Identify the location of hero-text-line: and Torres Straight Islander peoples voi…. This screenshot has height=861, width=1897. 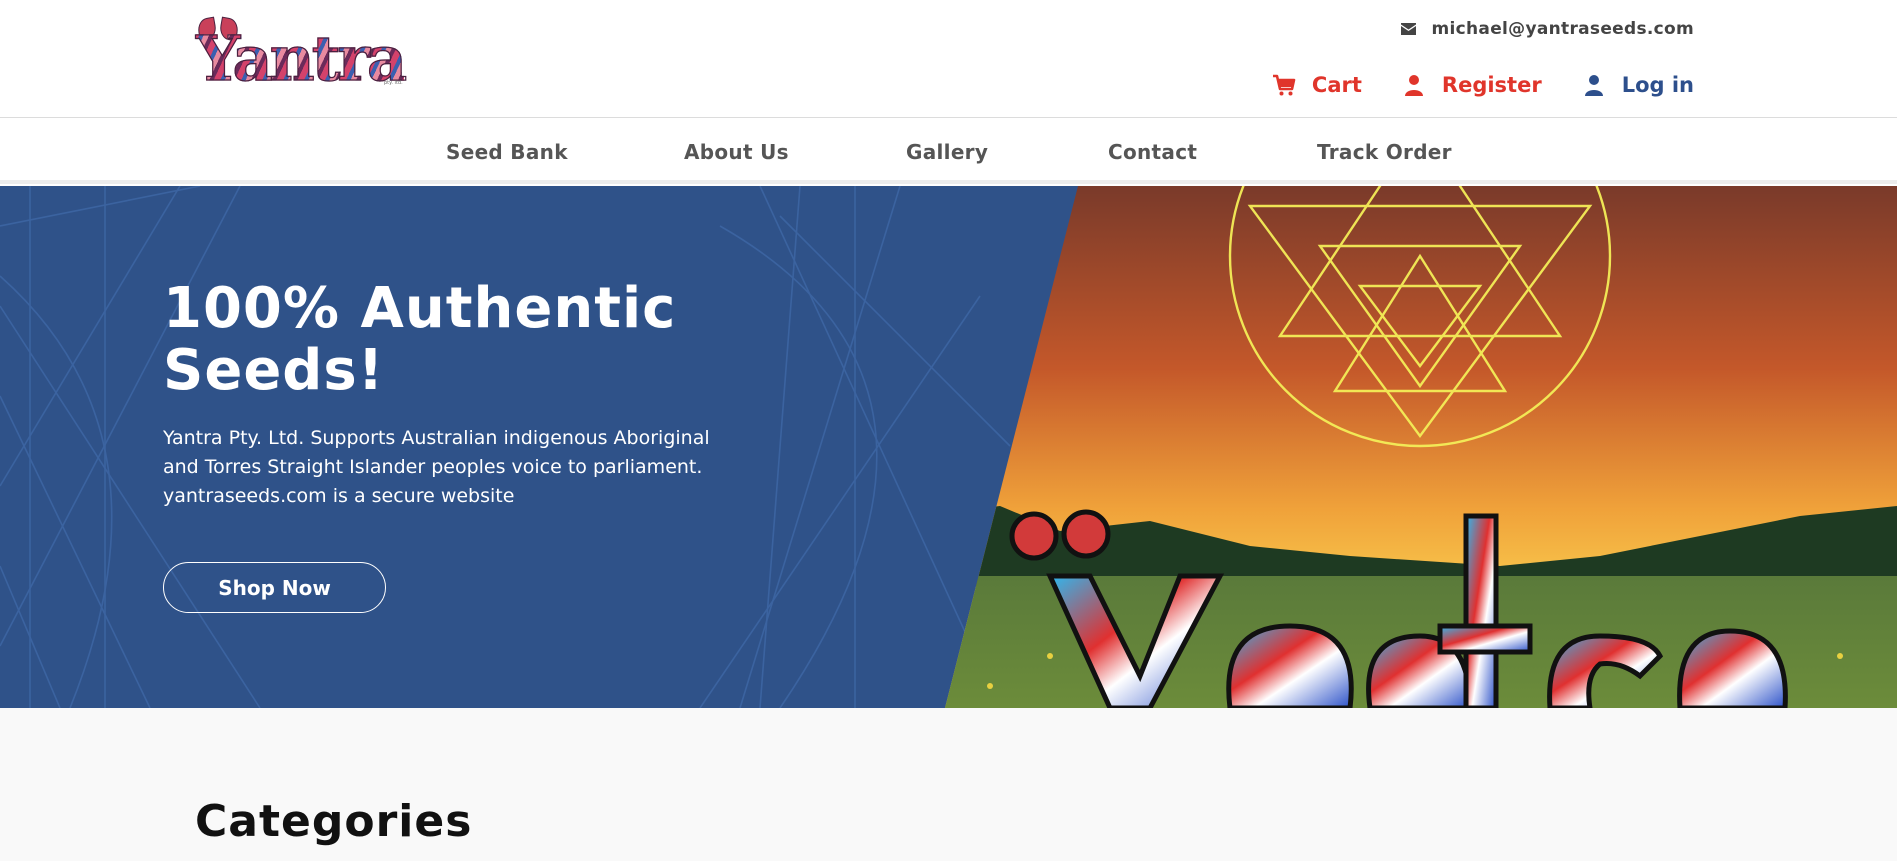
(433, 467).